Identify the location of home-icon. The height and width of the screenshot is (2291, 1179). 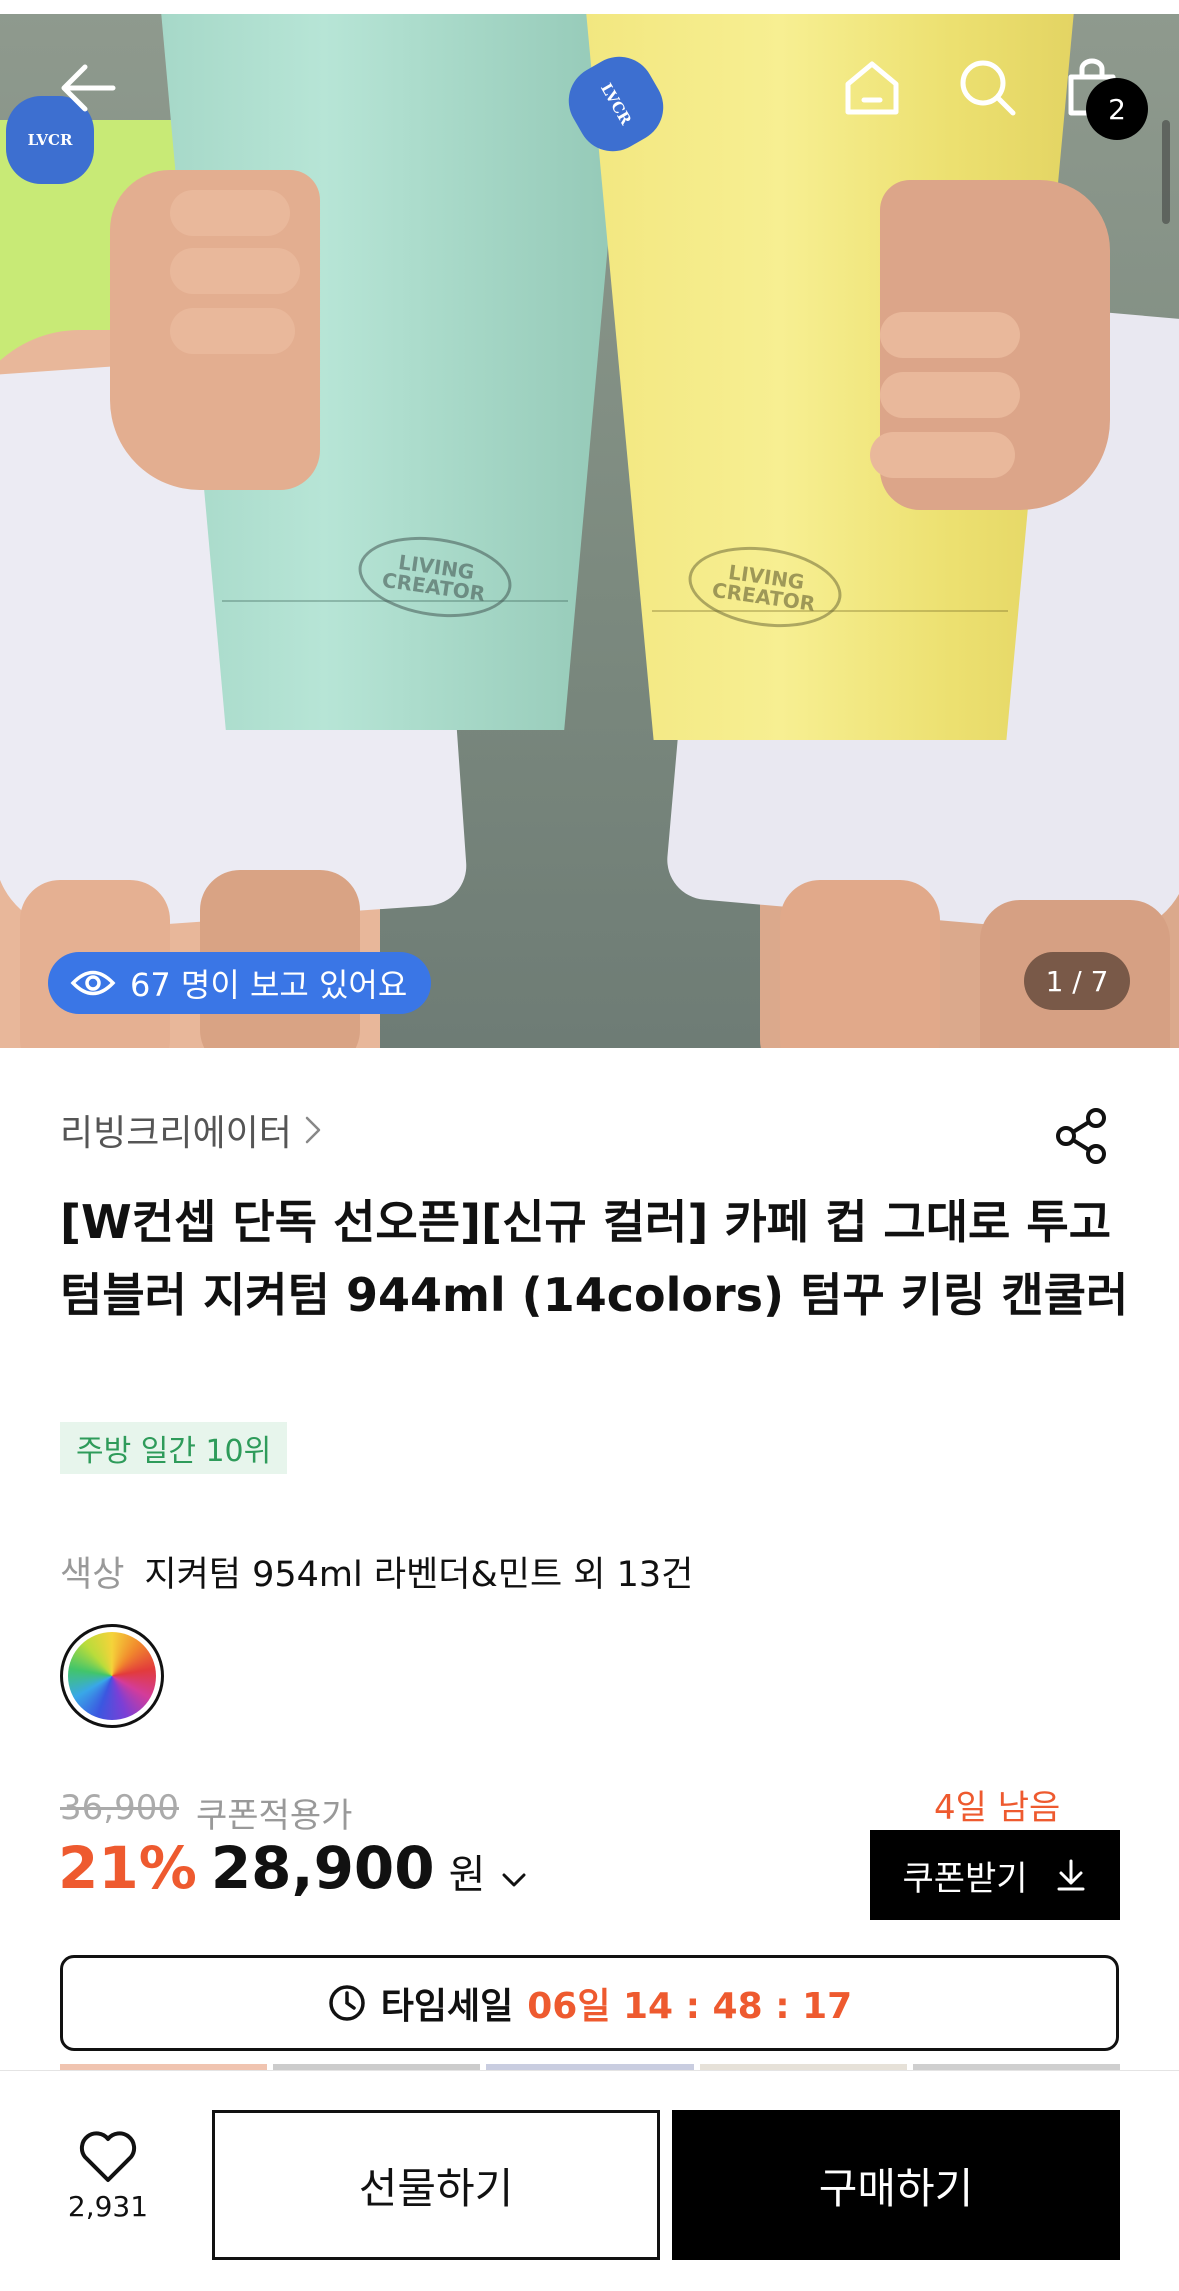
(872, 88).